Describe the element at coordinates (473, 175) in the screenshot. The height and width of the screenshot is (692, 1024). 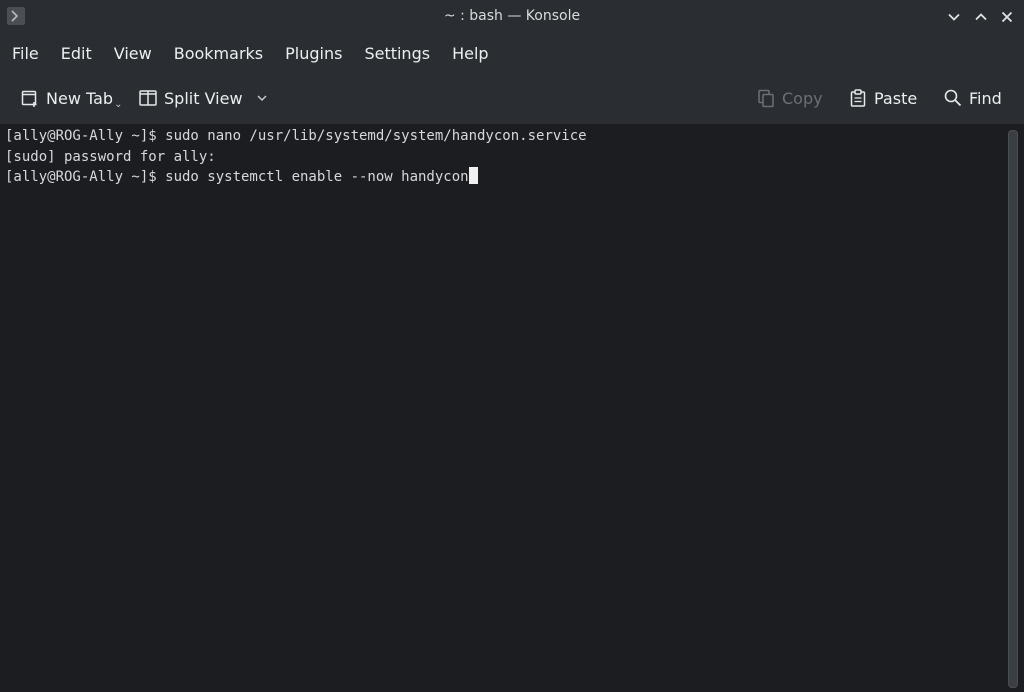
I see `text-cursor` at that location.